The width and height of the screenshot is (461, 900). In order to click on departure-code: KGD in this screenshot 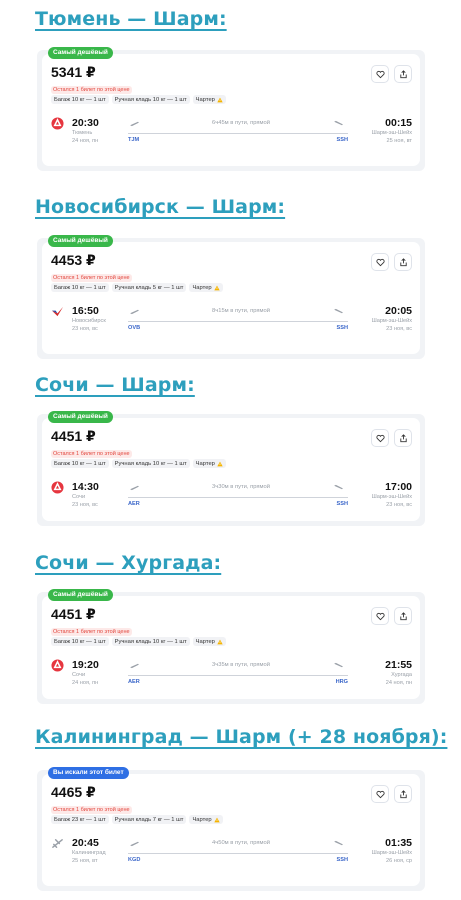, I will do `click(134, 860)`.